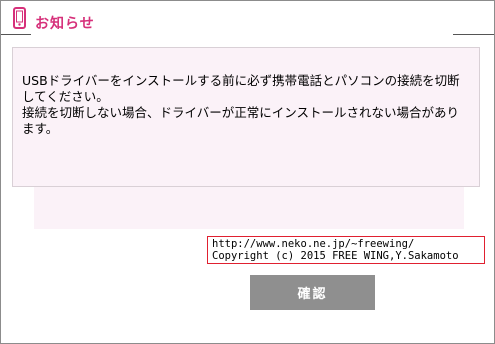  I want to click on credits-copyright: Copyright (c) 2015 FREE WING,Y.Sakamoto, so click(335, 256).